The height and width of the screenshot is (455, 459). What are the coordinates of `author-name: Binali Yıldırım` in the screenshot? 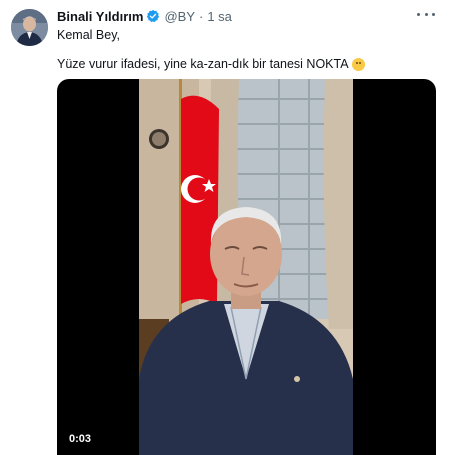 It's located at (100, 16).